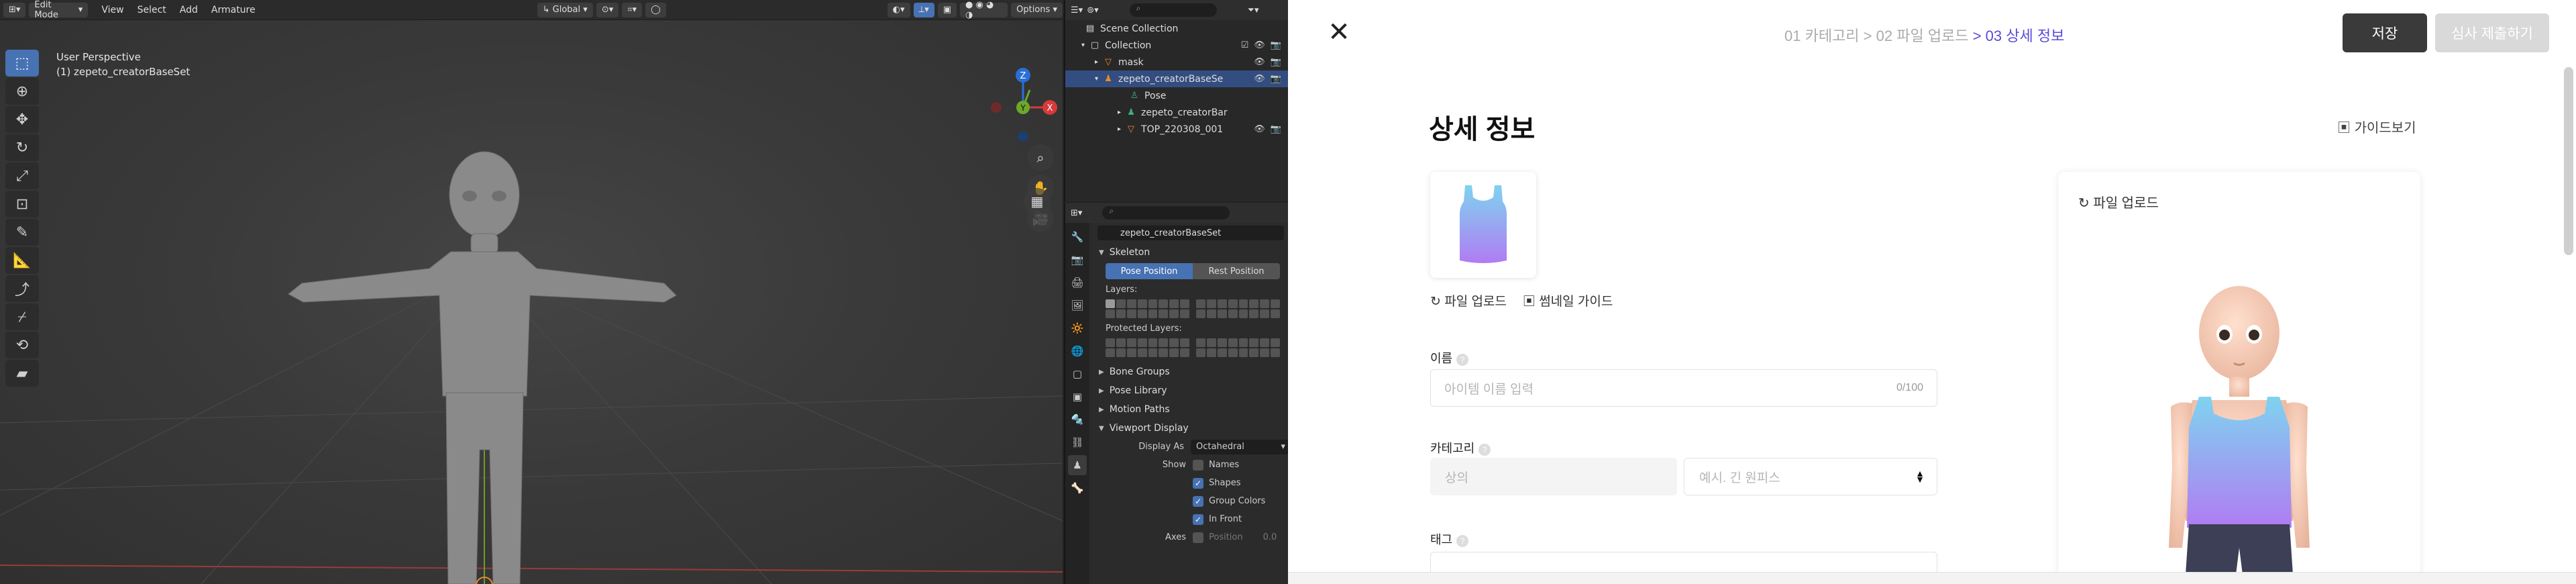 This screenshot has width=2576, height=584. What do you see at coordinates (233, 10) in the screenshot?
I see `menu-armature: Armature` at bounding box center [233, 10].